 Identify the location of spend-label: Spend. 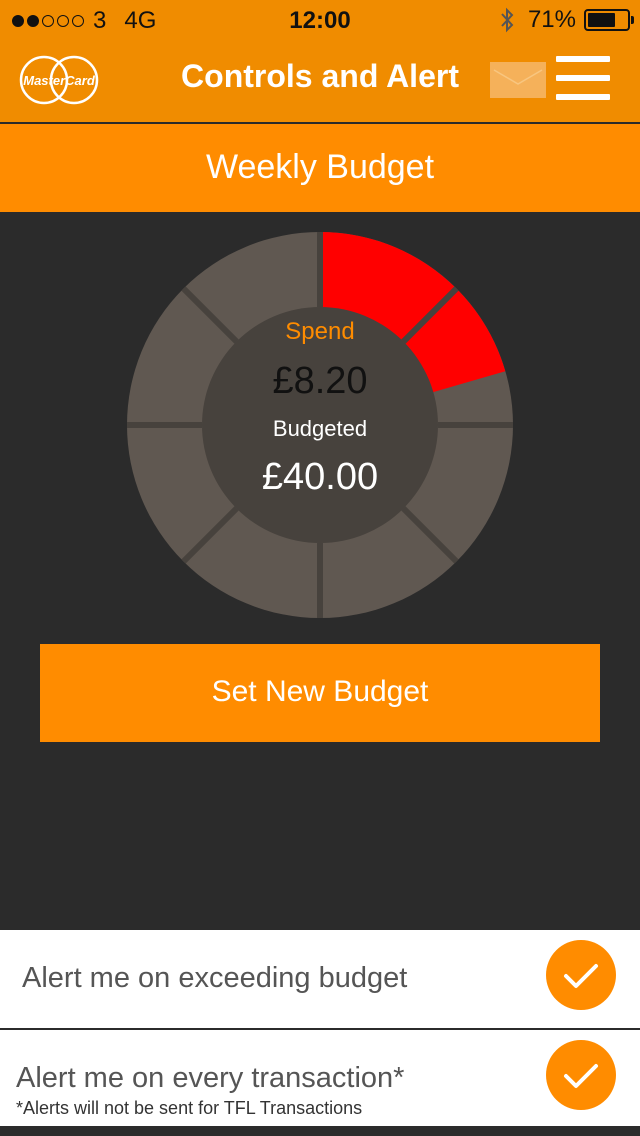
(320, 331).